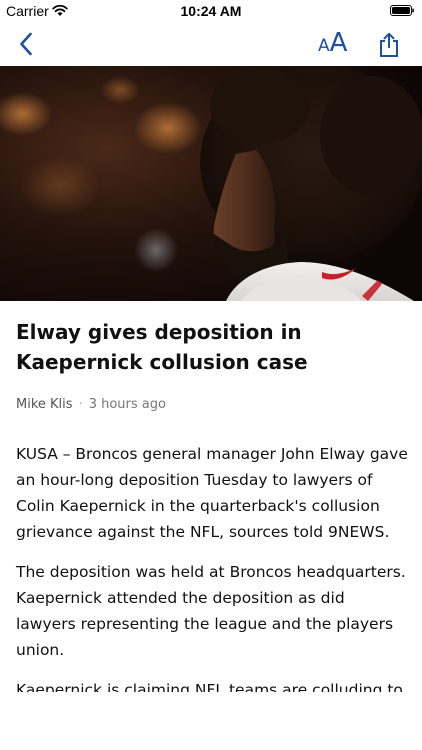 The height and width of the screenshot is (750, 422). I want to click on article-byline: Mike Klis · 3 hours ago, so click(91, 404).